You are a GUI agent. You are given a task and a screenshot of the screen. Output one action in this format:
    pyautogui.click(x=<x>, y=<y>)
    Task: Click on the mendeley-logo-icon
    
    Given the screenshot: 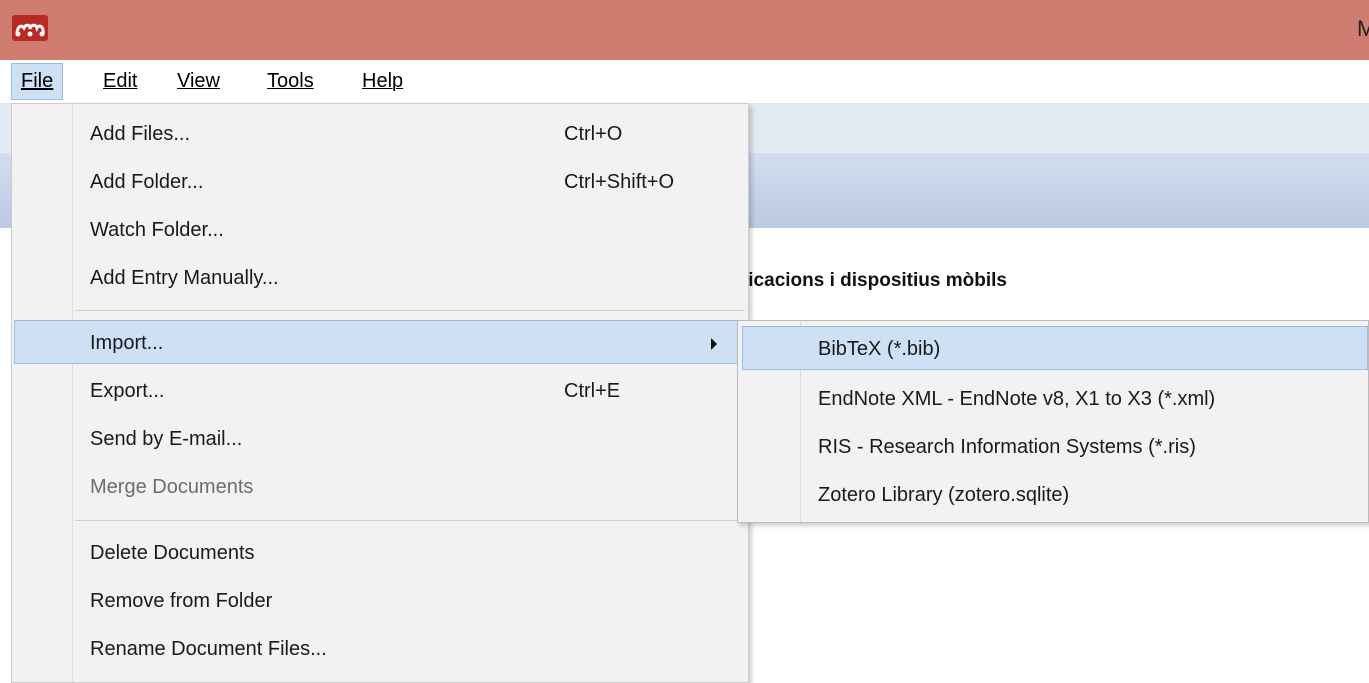 What is the action you would take?
    pyautogui.click(x=30, y=28)
    